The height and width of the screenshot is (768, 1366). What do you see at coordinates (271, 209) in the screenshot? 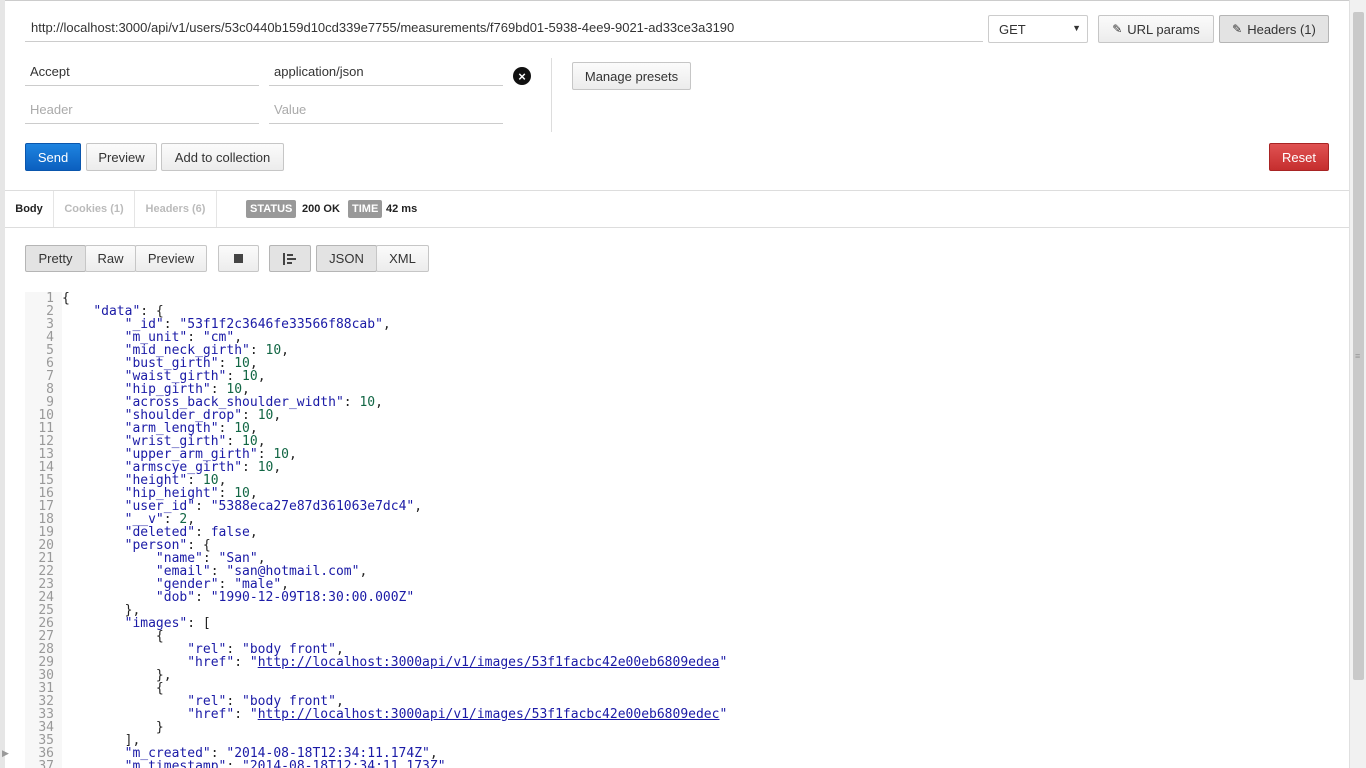
I see `status-badge: STATUS` at bounding box center [271, 209].